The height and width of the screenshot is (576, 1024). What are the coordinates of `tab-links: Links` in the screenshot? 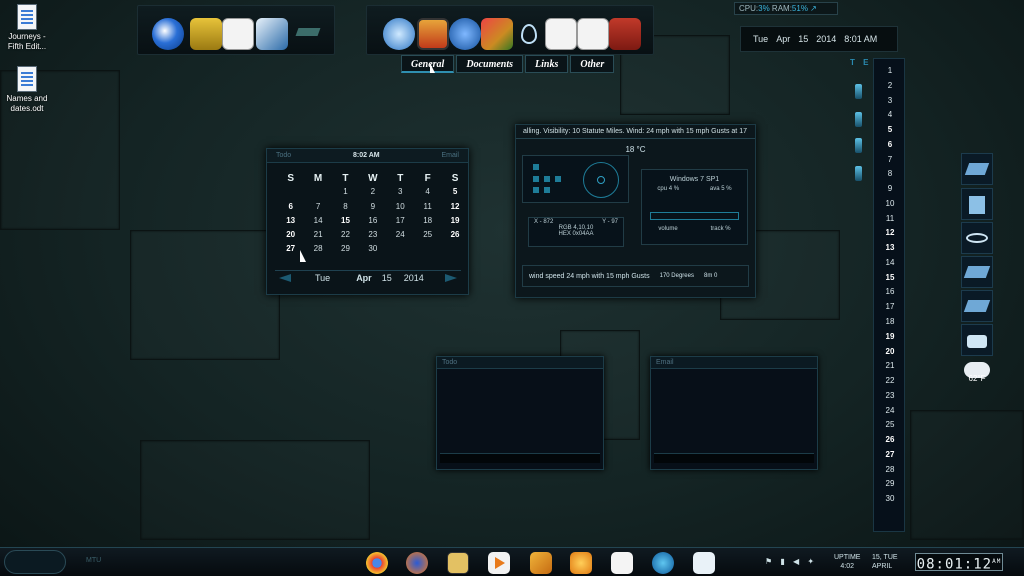 It's located at (547, 64).